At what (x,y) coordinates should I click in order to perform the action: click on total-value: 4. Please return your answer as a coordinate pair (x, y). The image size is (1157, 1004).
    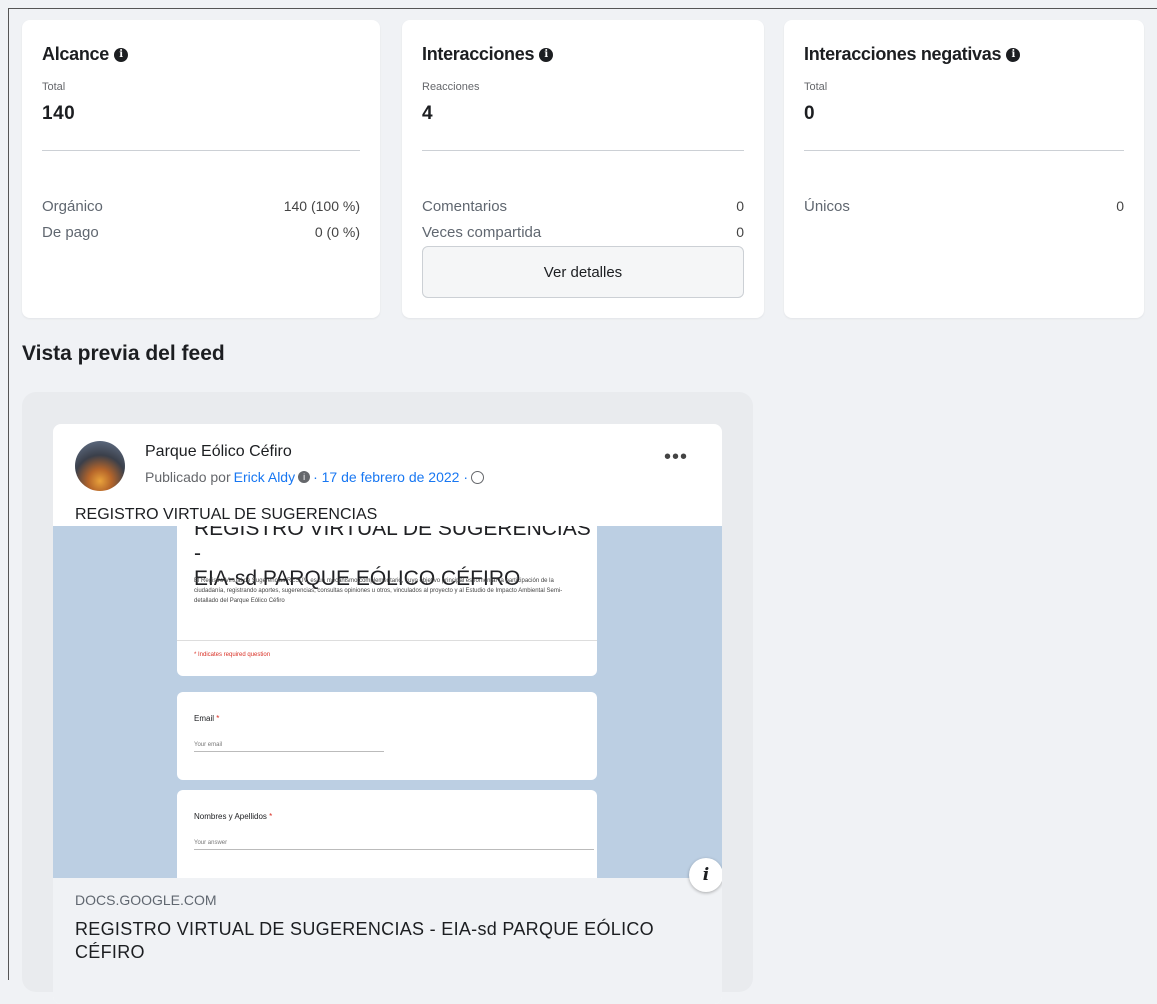
    Looking at the image, I should click on (428, 113).